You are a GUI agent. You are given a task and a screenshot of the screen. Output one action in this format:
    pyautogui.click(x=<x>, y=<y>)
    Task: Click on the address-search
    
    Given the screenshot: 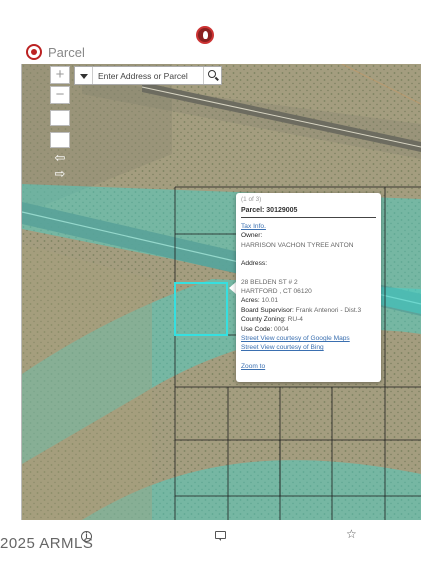 What is the action you would take?
    pyautogui.click(x=148, y=75)
    